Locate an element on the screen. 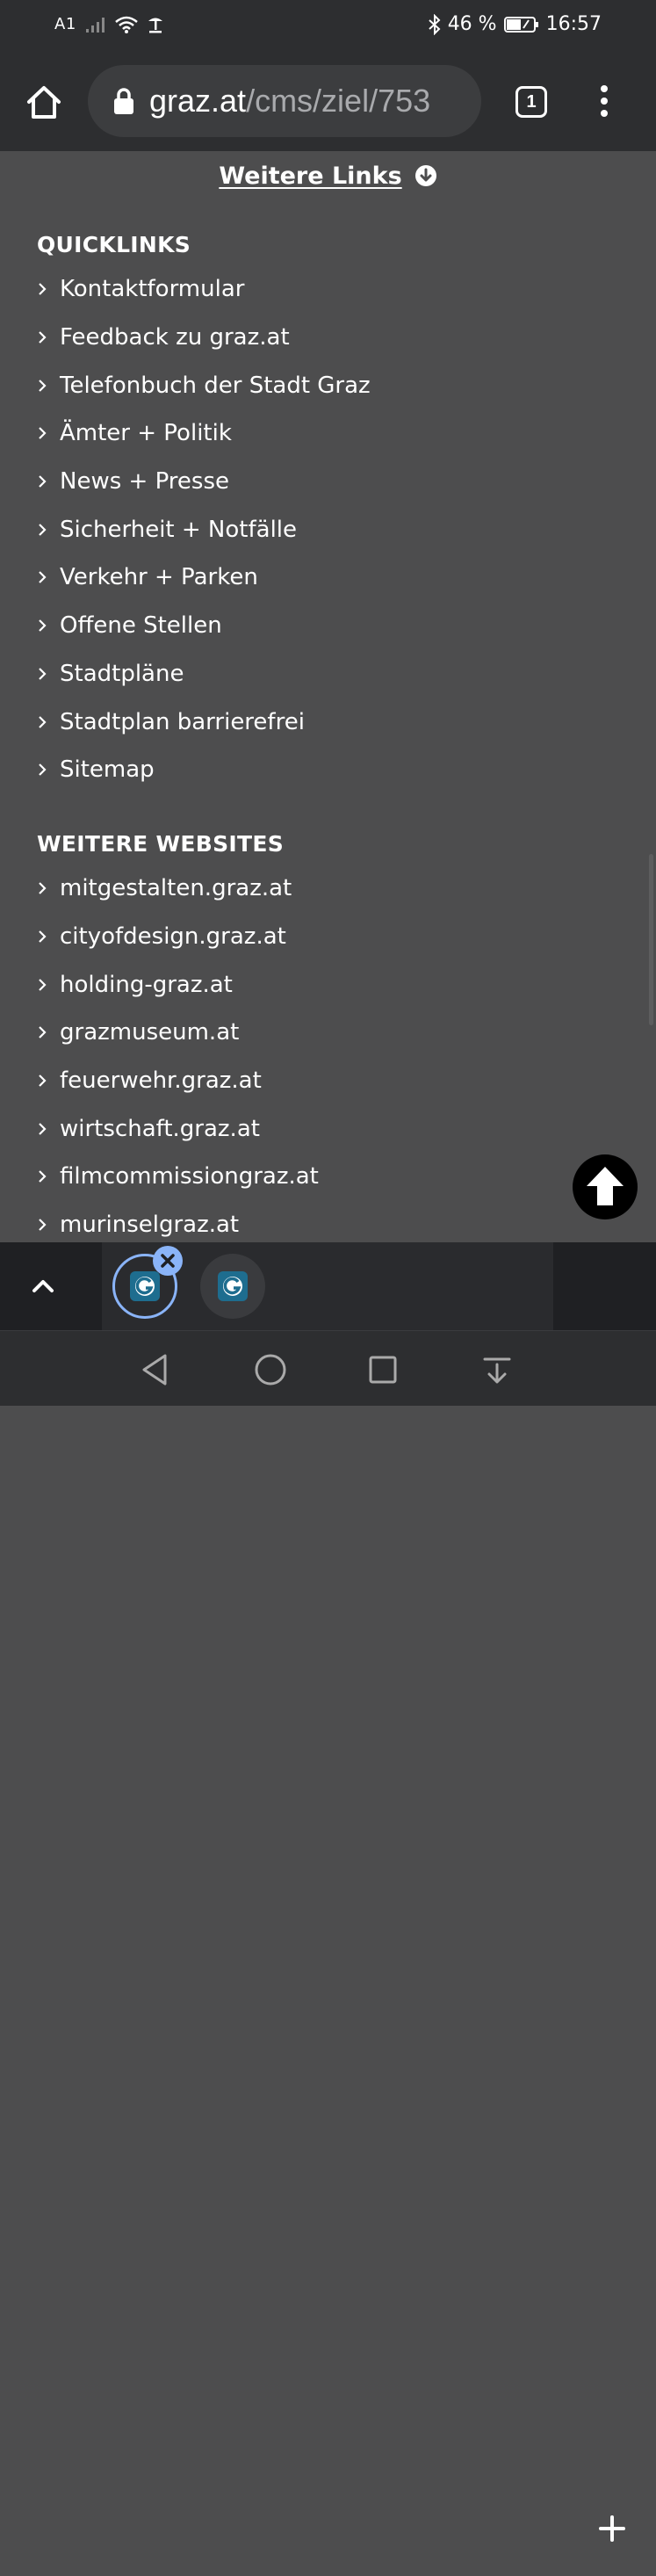 This screenshot has width=656, height=2576. wifi-icon is located at coordinates (126, 24).